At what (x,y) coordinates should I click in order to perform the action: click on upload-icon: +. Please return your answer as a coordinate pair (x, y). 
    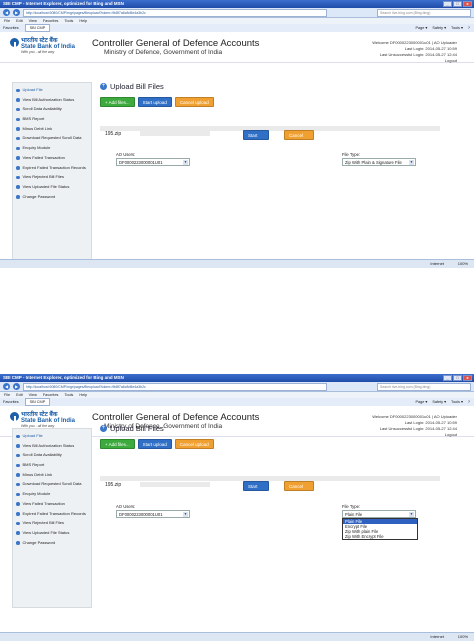
    Looking at the image, I should click on (103, 86).